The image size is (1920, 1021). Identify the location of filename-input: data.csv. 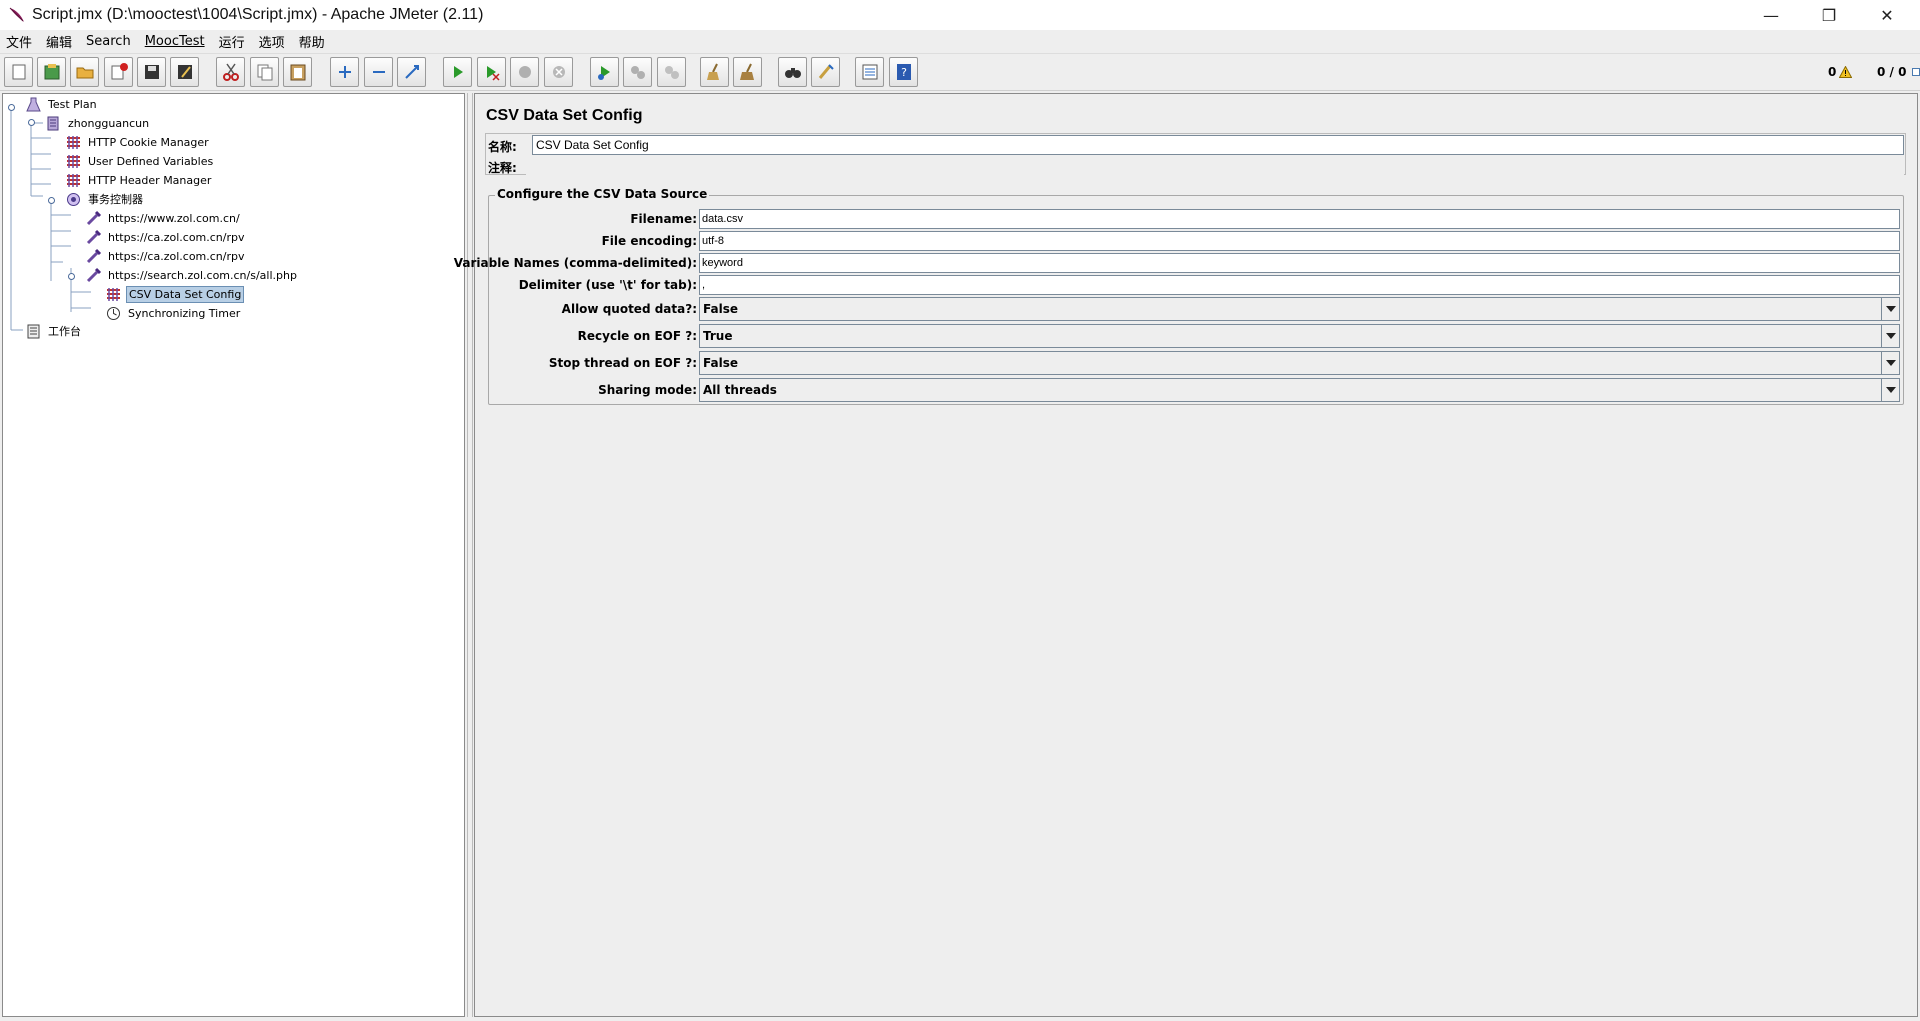
(1299, 219).